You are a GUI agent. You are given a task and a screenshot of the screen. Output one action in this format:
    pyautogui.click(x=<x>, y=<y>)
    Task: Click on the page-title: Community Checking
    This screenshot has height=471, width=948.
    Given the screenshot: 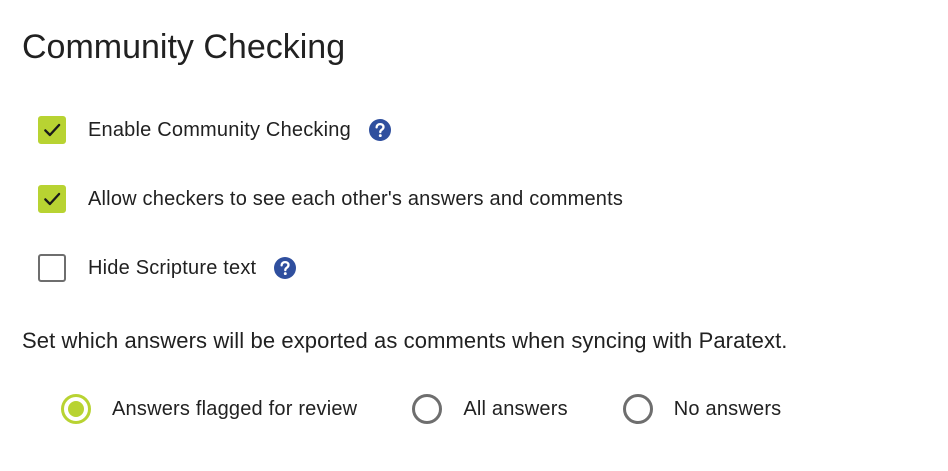 What is the action you would take?
    pyautogui.click(x=184, y=47)
    